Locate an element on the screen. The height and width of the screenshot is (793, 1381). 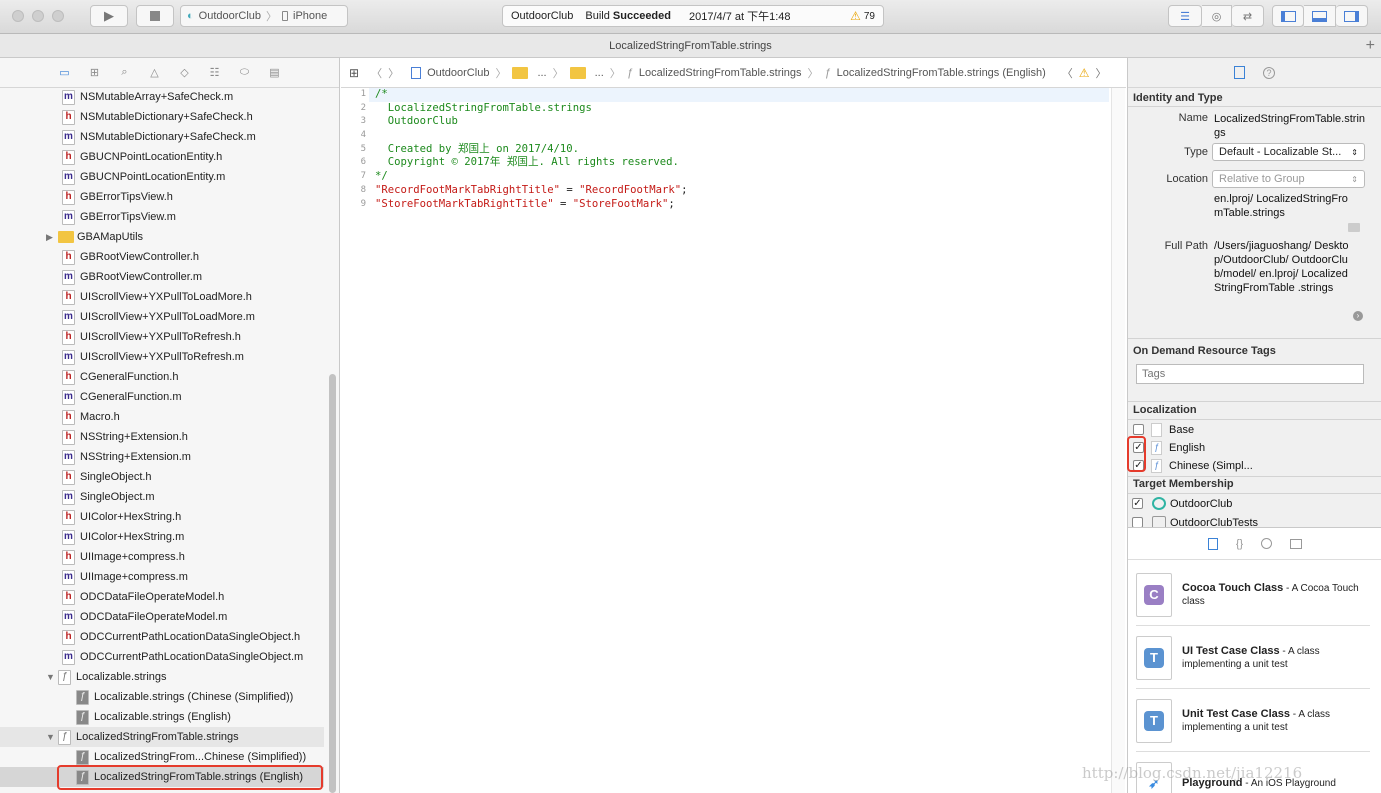
media-library-icon is located at coordinates (1296, 543).